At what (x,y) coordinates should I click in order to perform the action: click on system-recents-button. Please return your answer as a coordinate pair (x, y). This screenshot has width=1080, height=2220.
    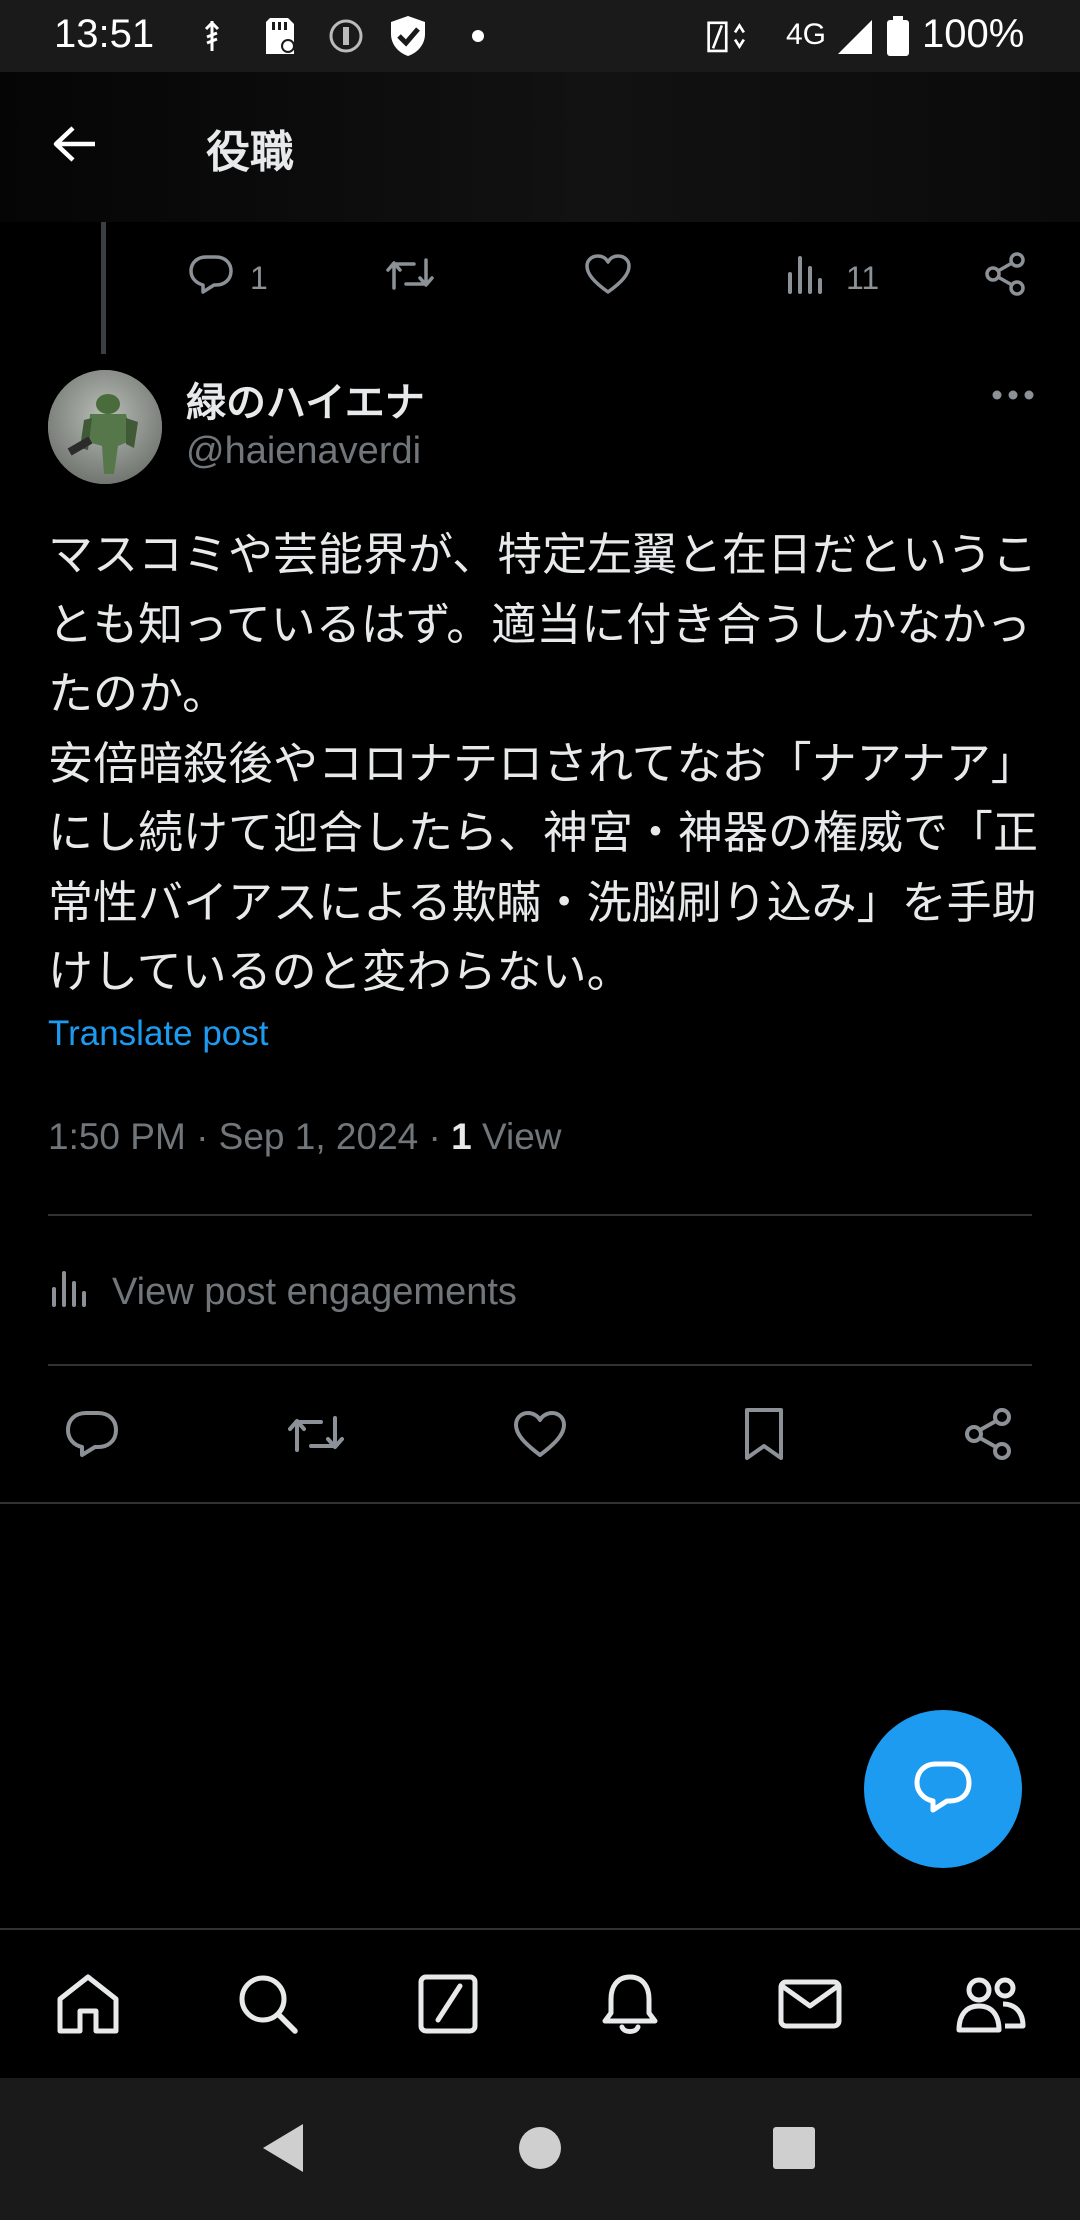
    Looking at the image, I should click on (794, 2150).